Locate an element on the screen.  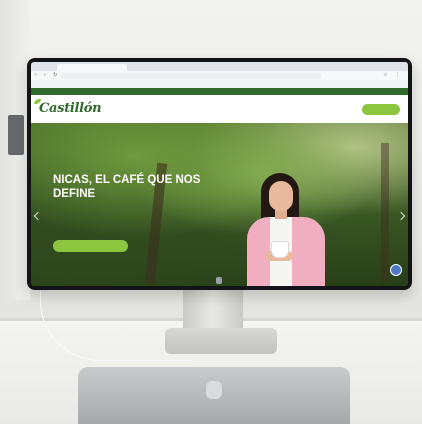
browser-menu-icons: ☆ ⋮ is located at coordinates (393, 75).